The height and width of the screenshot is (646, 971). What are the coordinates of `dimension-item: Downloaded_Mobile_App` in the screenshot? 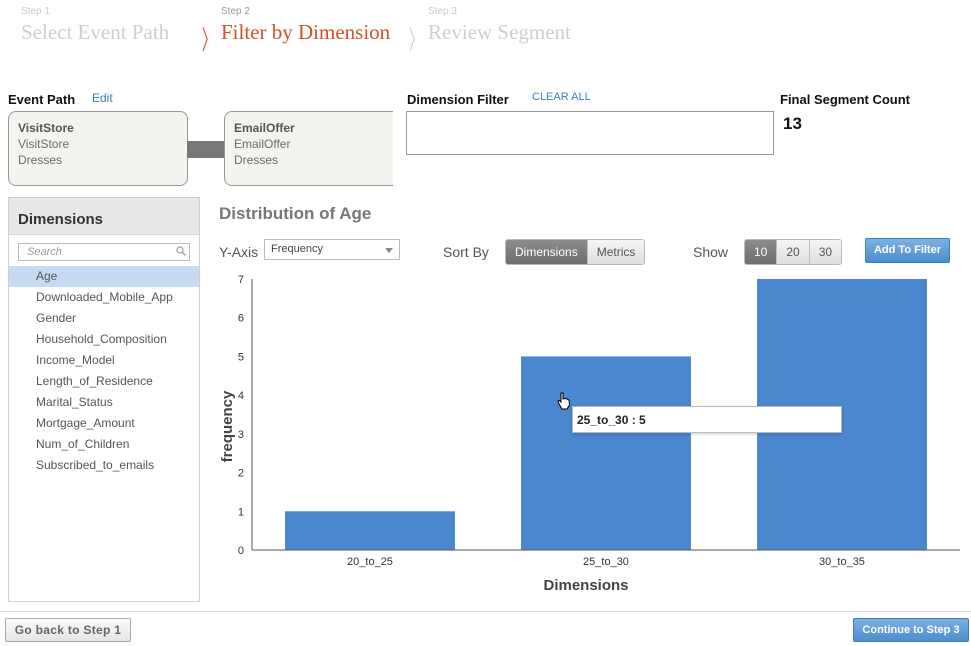 It's located at (104, 297).